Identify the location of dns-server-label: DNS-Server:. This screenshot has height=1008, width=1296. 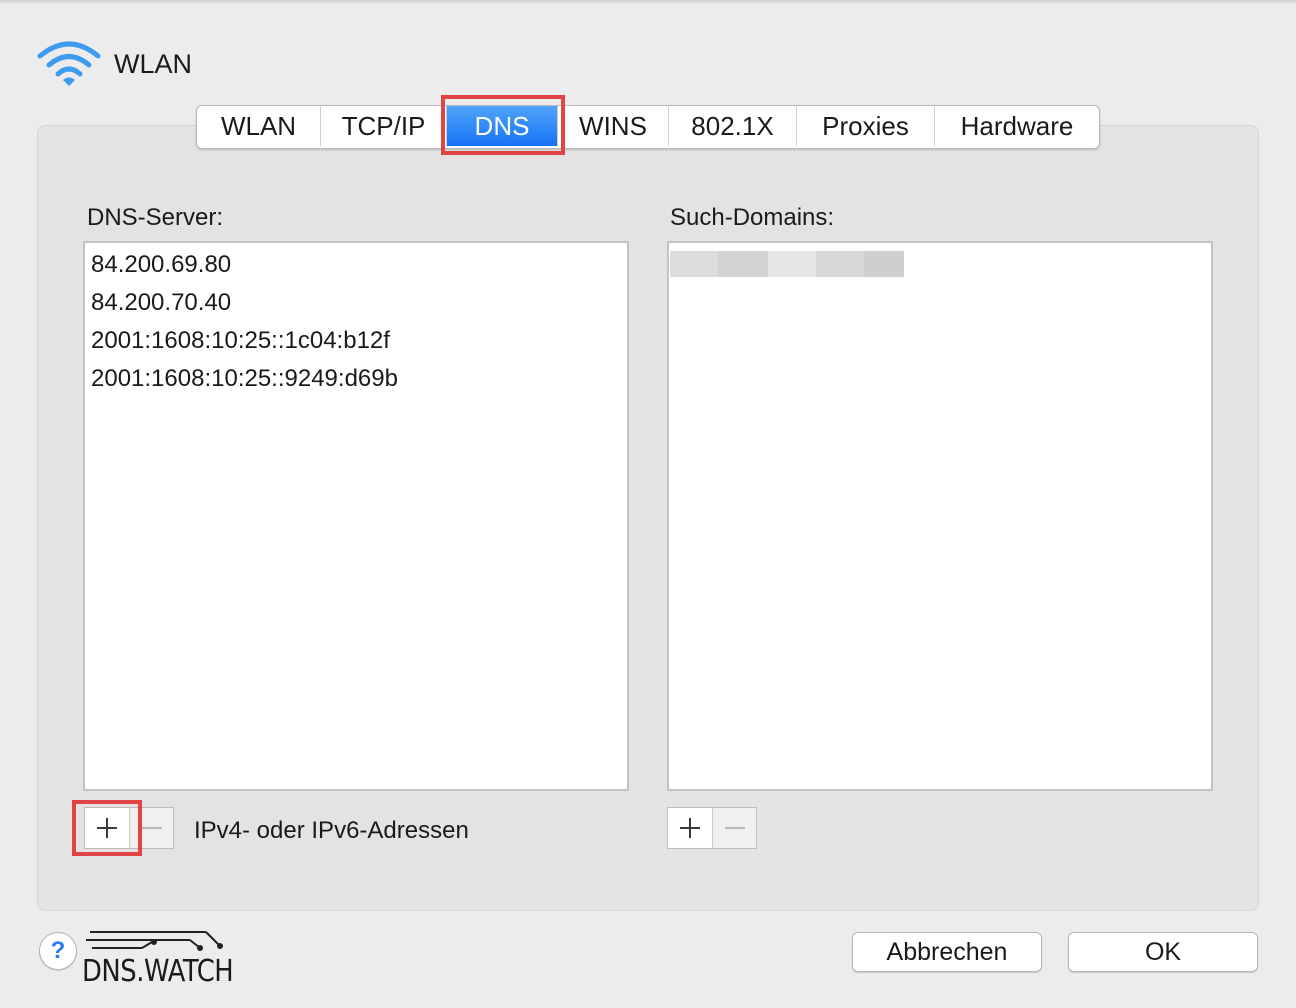
(155, 217).